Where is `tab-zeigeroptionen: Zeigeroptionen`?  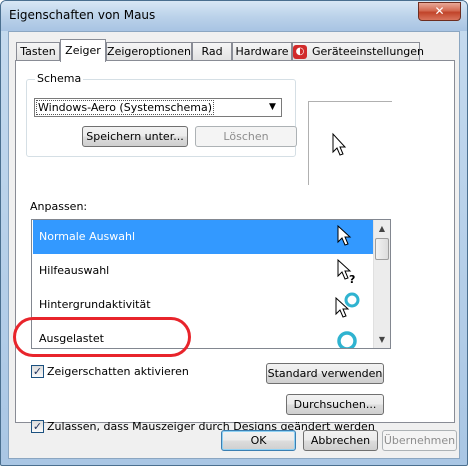 tab-zeigeroptionen: Zeigeroptionen is located at coordinates (149, 51).